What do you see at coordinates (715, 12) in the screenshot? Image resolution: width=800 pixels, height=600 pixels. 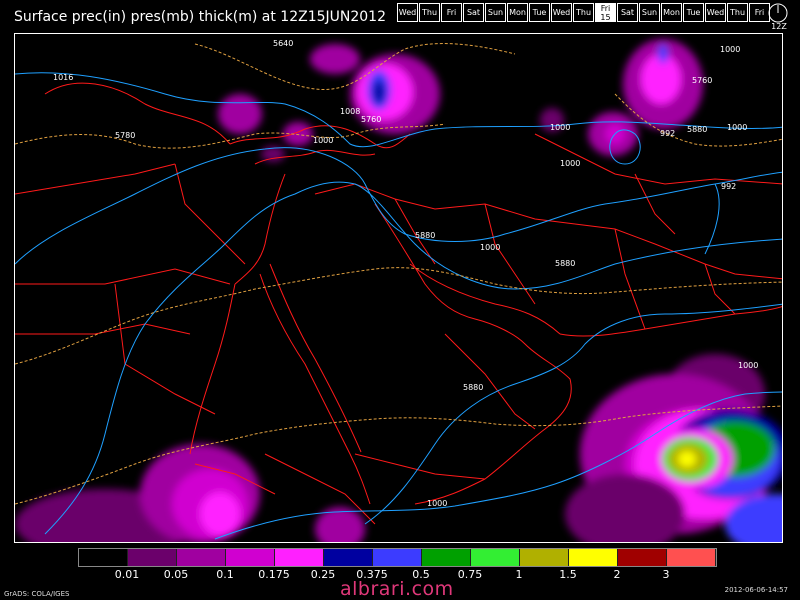 I see `day-button-14: Wed` at bounding box center [715, 12].